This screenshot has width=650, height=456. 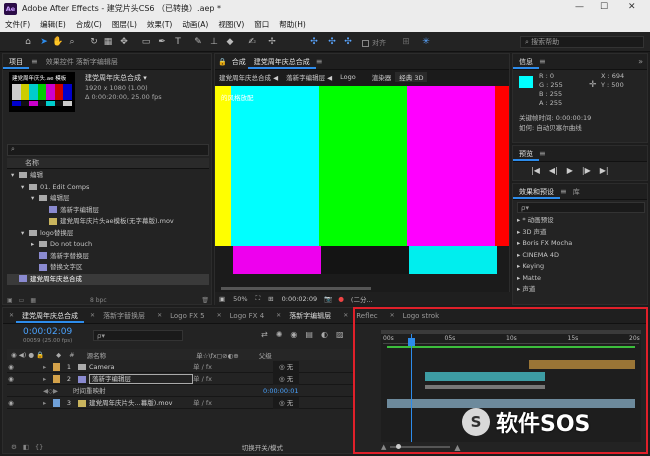 I want to click on layer-property-row: ◀◇▶ 时间重映射 0:00:00:01, so click(x=180, y=391).